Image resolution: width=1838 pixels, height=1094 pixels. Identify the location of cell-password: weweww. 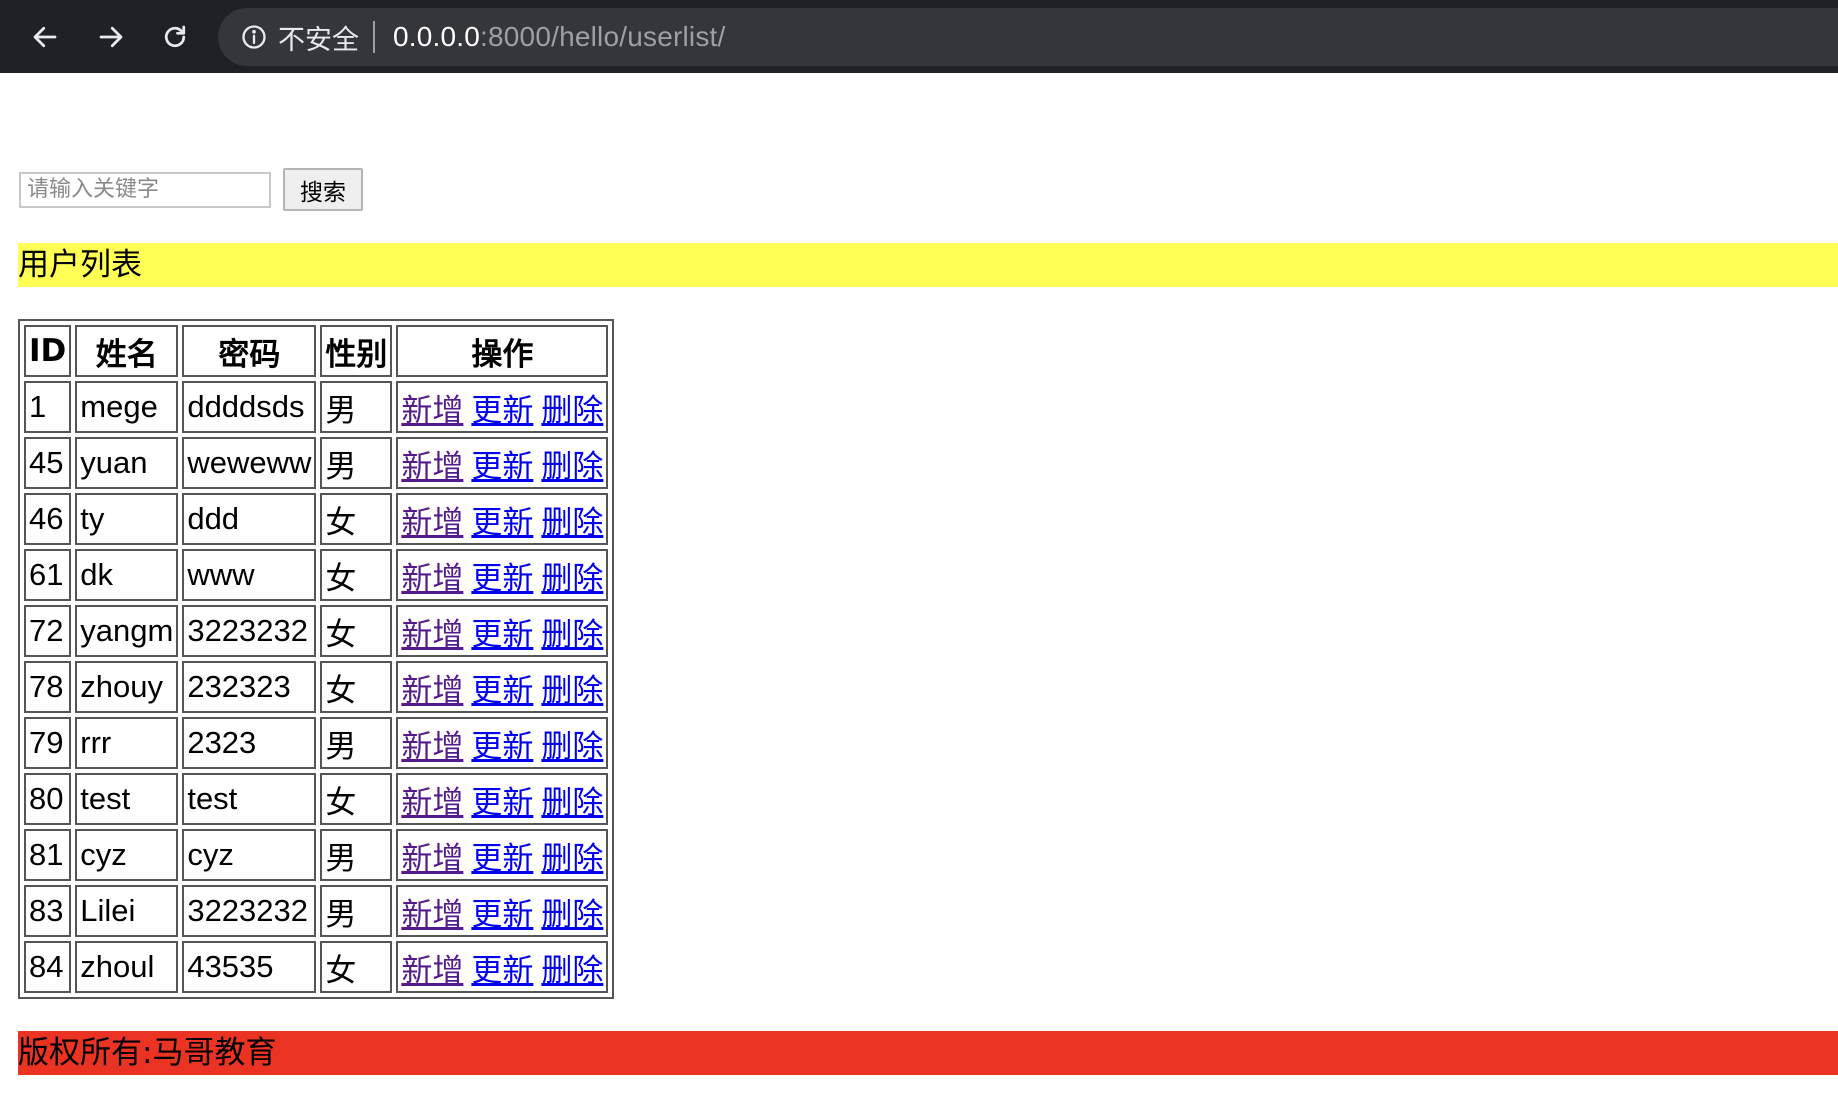
(249, 463).